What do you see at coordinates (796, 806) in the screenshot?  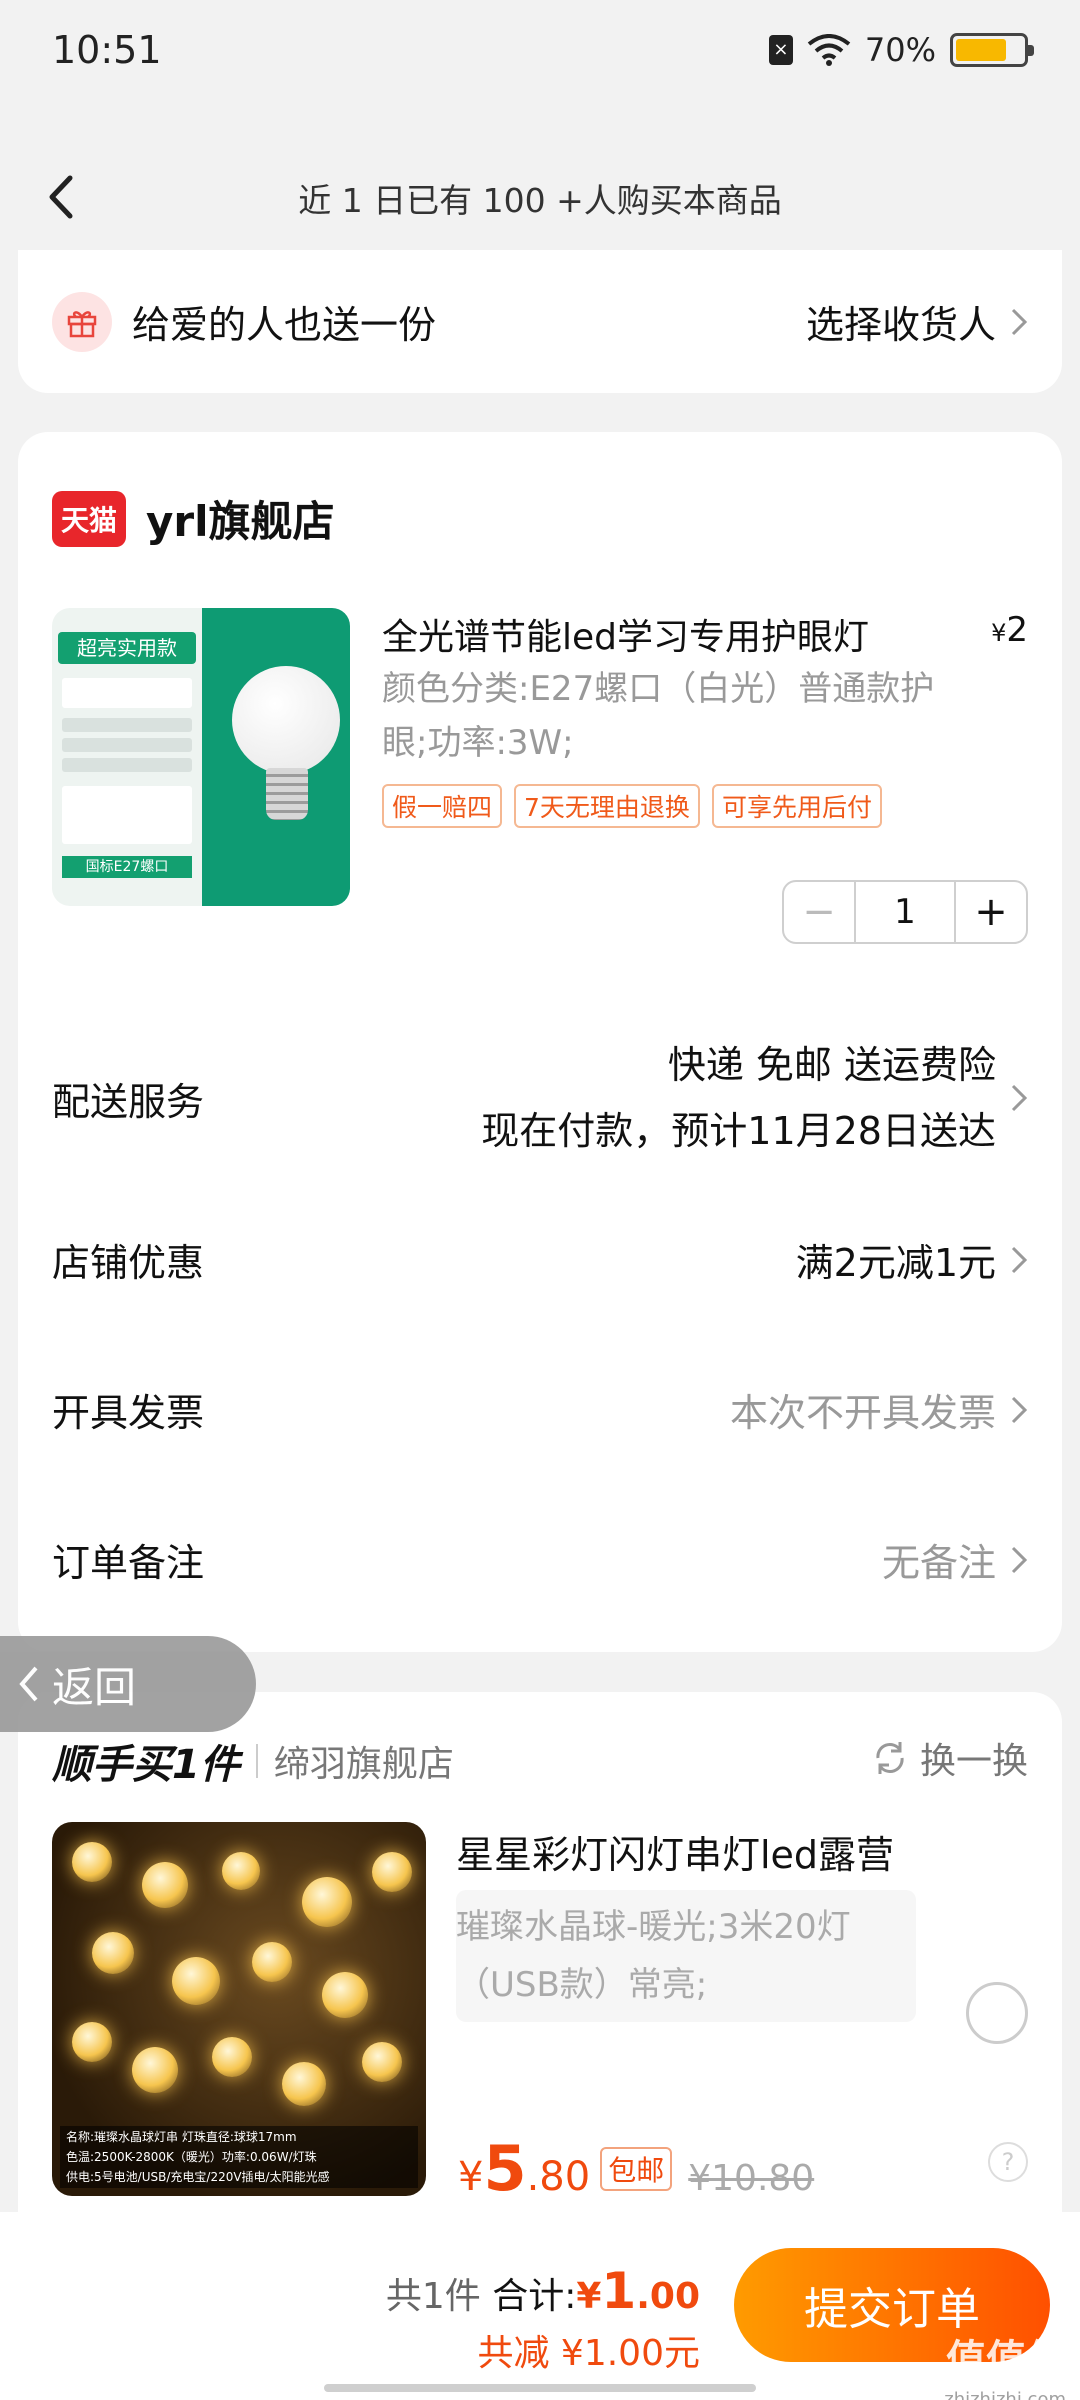 I see `tag-pay-later: 可享先用后付` at bounding box center [796, 806].